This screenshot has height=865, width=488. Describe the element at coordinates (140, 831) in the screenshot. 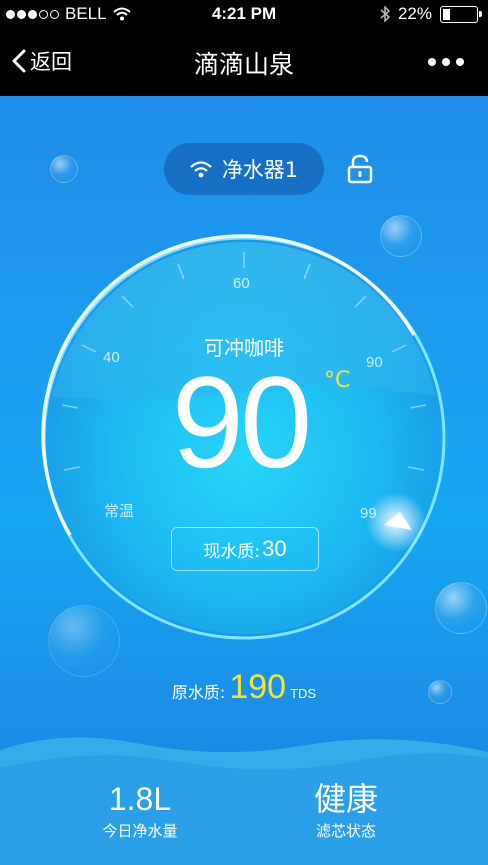

I see `today-water-label: 今日净水量` at that location.